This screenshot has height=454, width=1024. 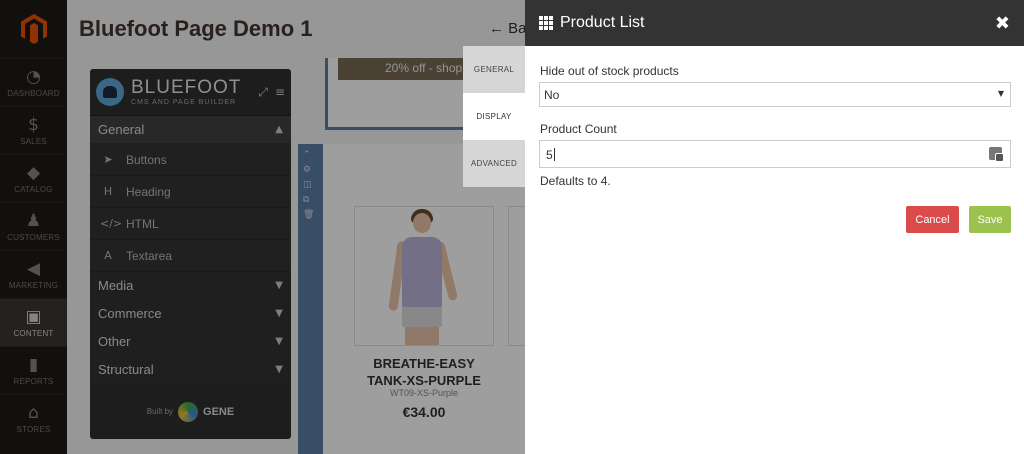 I want to click on modal-title: Product List, so click(x=602, y=22).